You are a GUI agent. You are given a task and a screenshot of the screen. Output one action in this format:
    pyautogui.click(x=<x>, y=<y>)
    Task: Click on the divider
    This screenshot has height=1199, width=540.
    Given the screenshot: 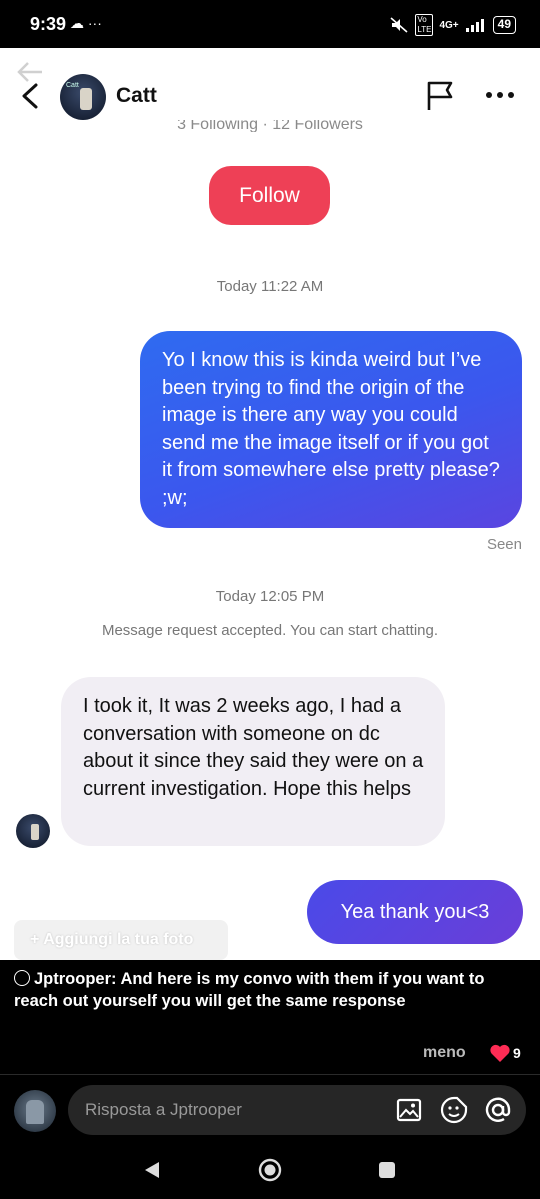 What is the action you would take?
    pyautogui.click(x=270, y=1074)
    